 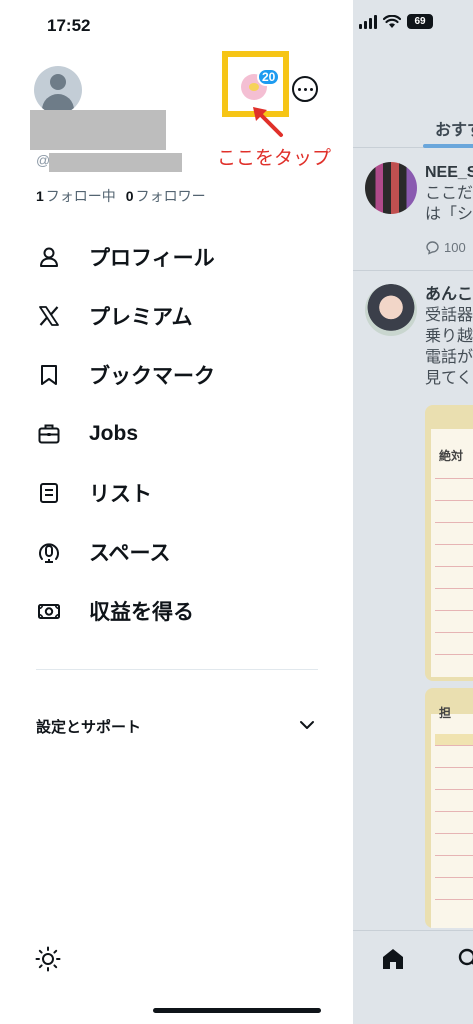 I want to click on x-logo-icon, so click(x=49, y=316).